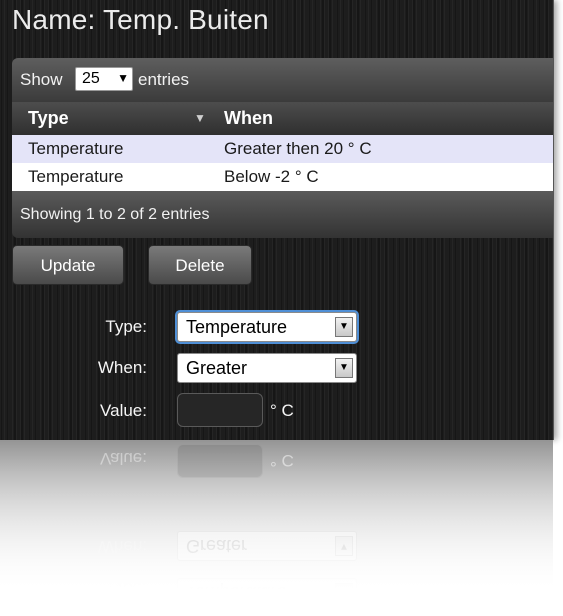 The image size is (563, 616). I want to click on table-info: Showing 1 to 2 of 2 entries, so click(115, 214).